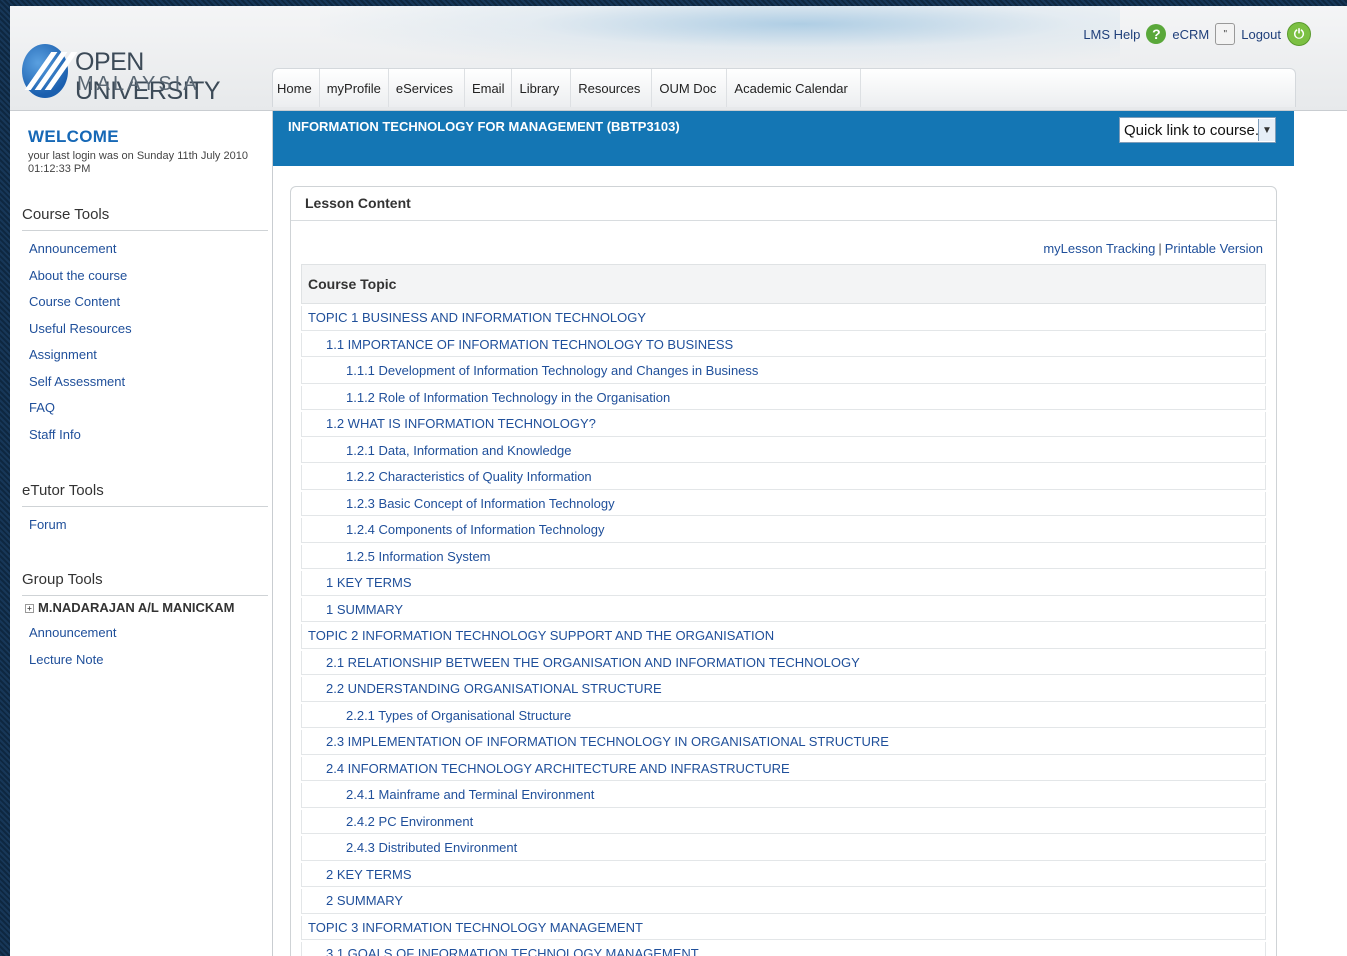 This screenshot has height=956, width=1347. Describe the element at coordinates (1099, 248) in the screenshot. I see `mylesson-tracking-link: myLesson Tracking` at that location.